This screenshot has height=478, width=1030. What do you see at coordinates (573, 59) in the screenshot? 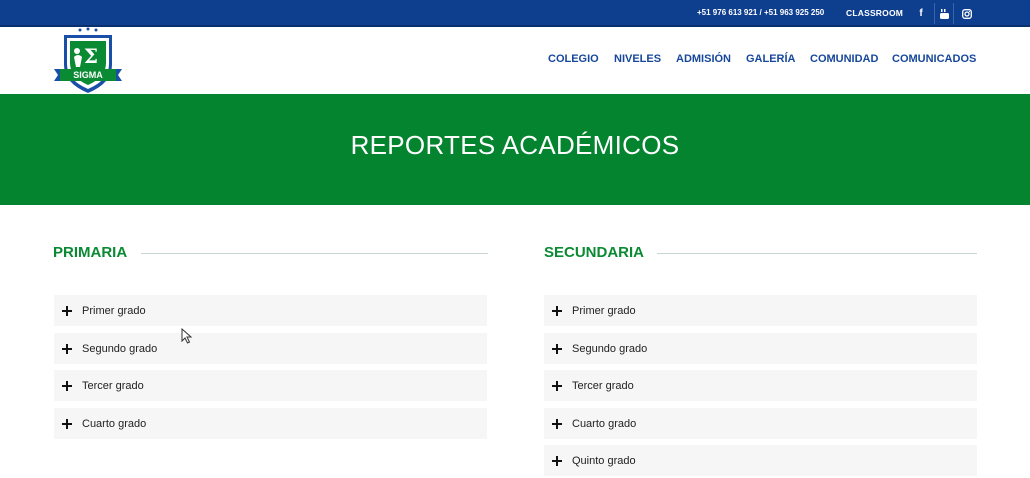
I see `nav-colegio: COLEGIO` at bounding box center [573, 59].